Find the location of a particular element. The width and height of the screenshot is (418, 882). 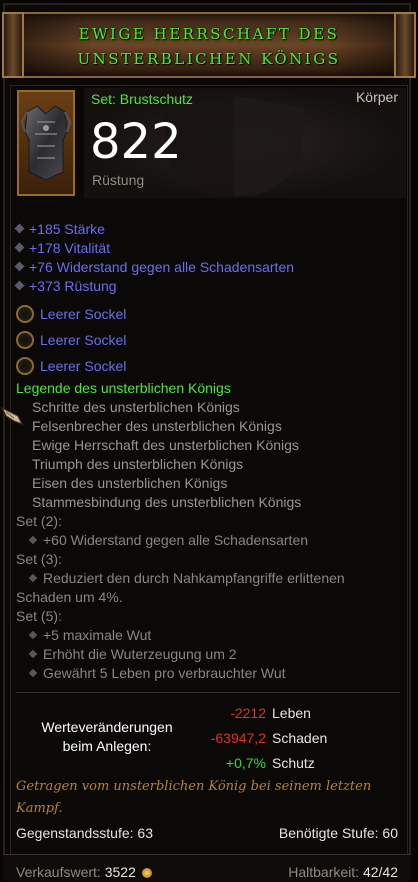

durability: Haltbarkeit: 42/42 is located at coordinates (343, 872).